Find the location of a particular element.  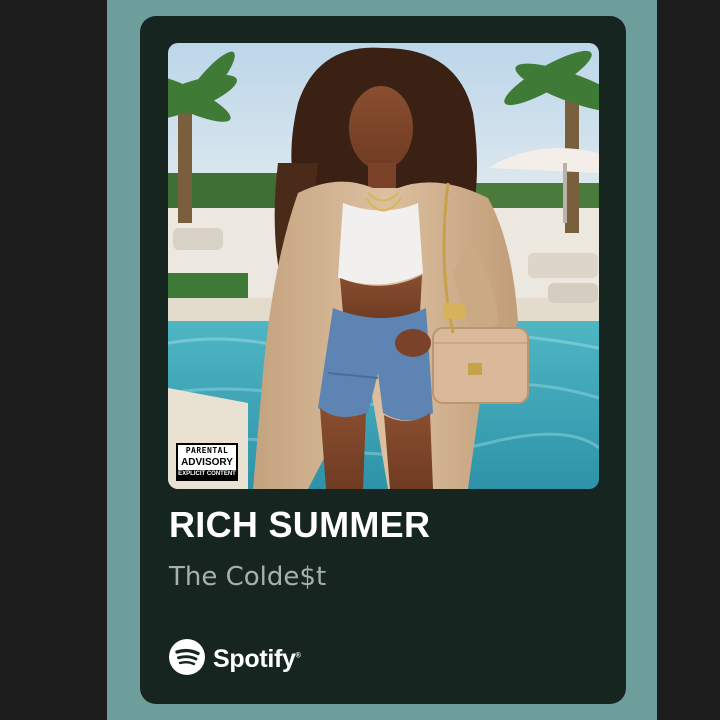

artist-name: The Colde$t is located at coordinates (247, 577).